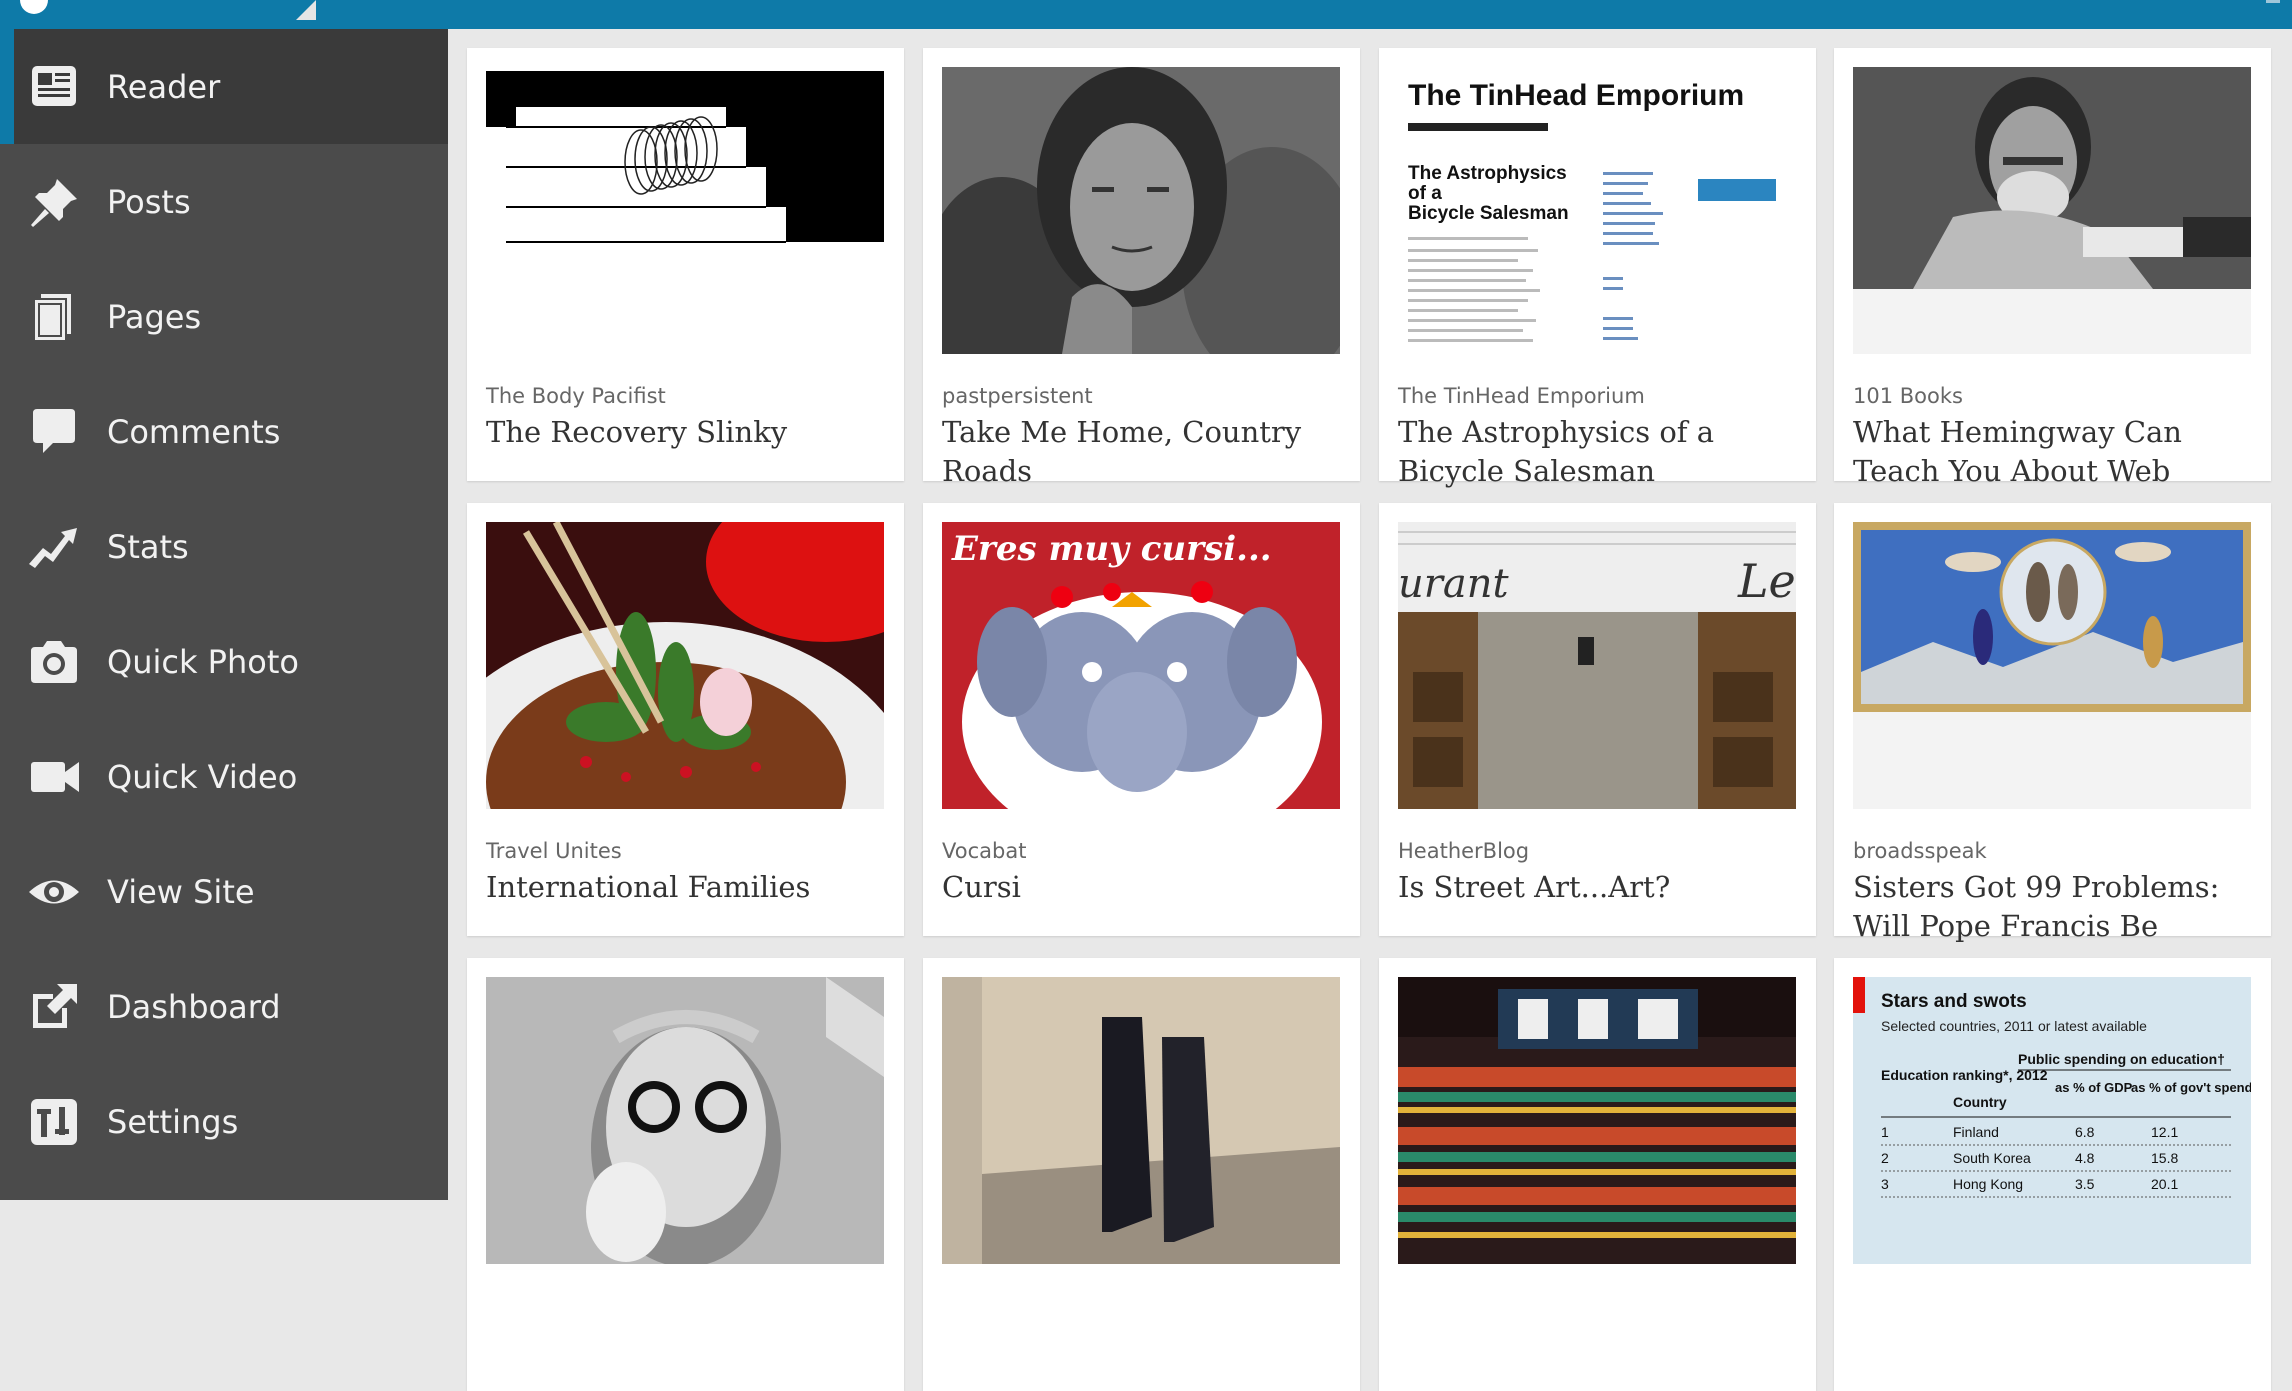  I want to click on post-heading-line: Bicycle Salesman, so click(1488, 213).